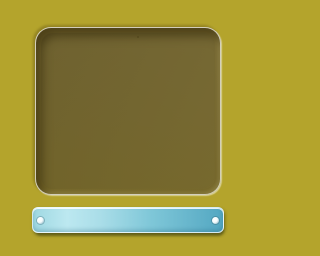  I want to click on name-plate, so click(128, 220).